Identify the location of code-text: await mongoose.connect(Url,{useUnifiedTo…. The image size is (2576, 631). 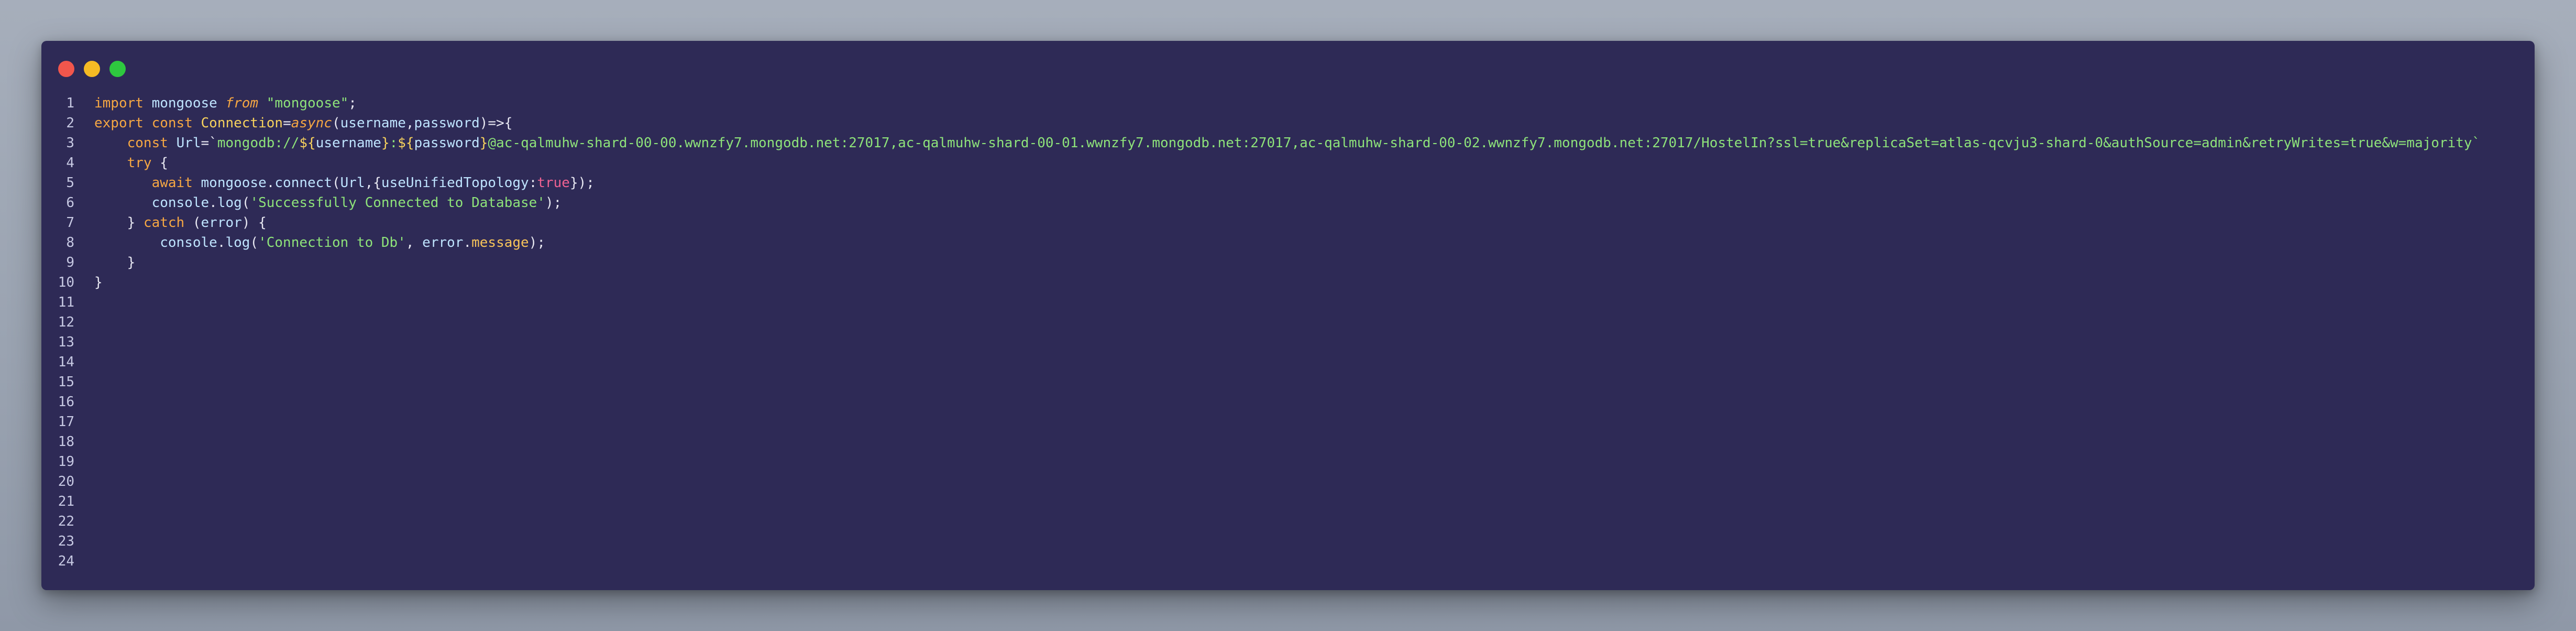
(344, 183).